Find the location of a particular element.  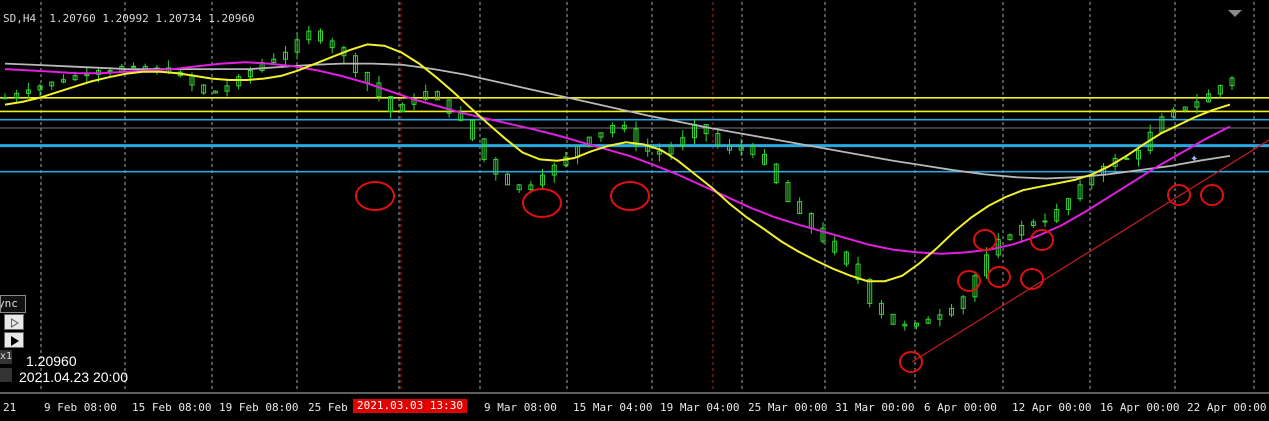

x-tick-label-7: 19 Mar 04:00 is located at coordinates (699, 407).